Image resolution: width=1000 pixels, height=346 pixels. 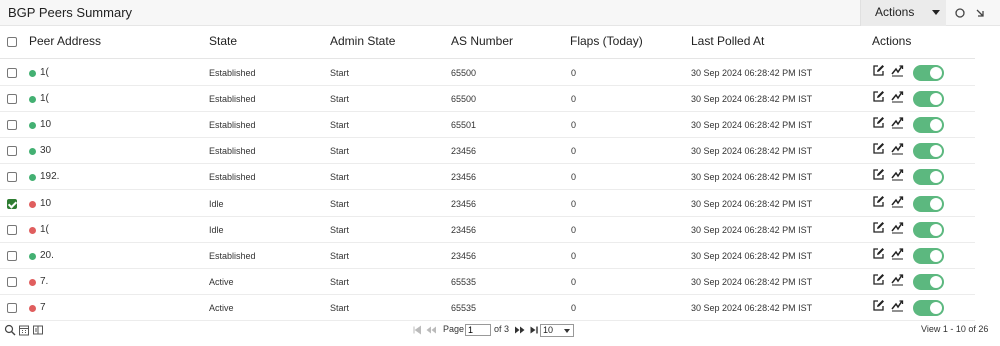 What do you see at coordinates (10, 330) in the screenshot?
I see `search-icon` at bounding box center [10, 330].